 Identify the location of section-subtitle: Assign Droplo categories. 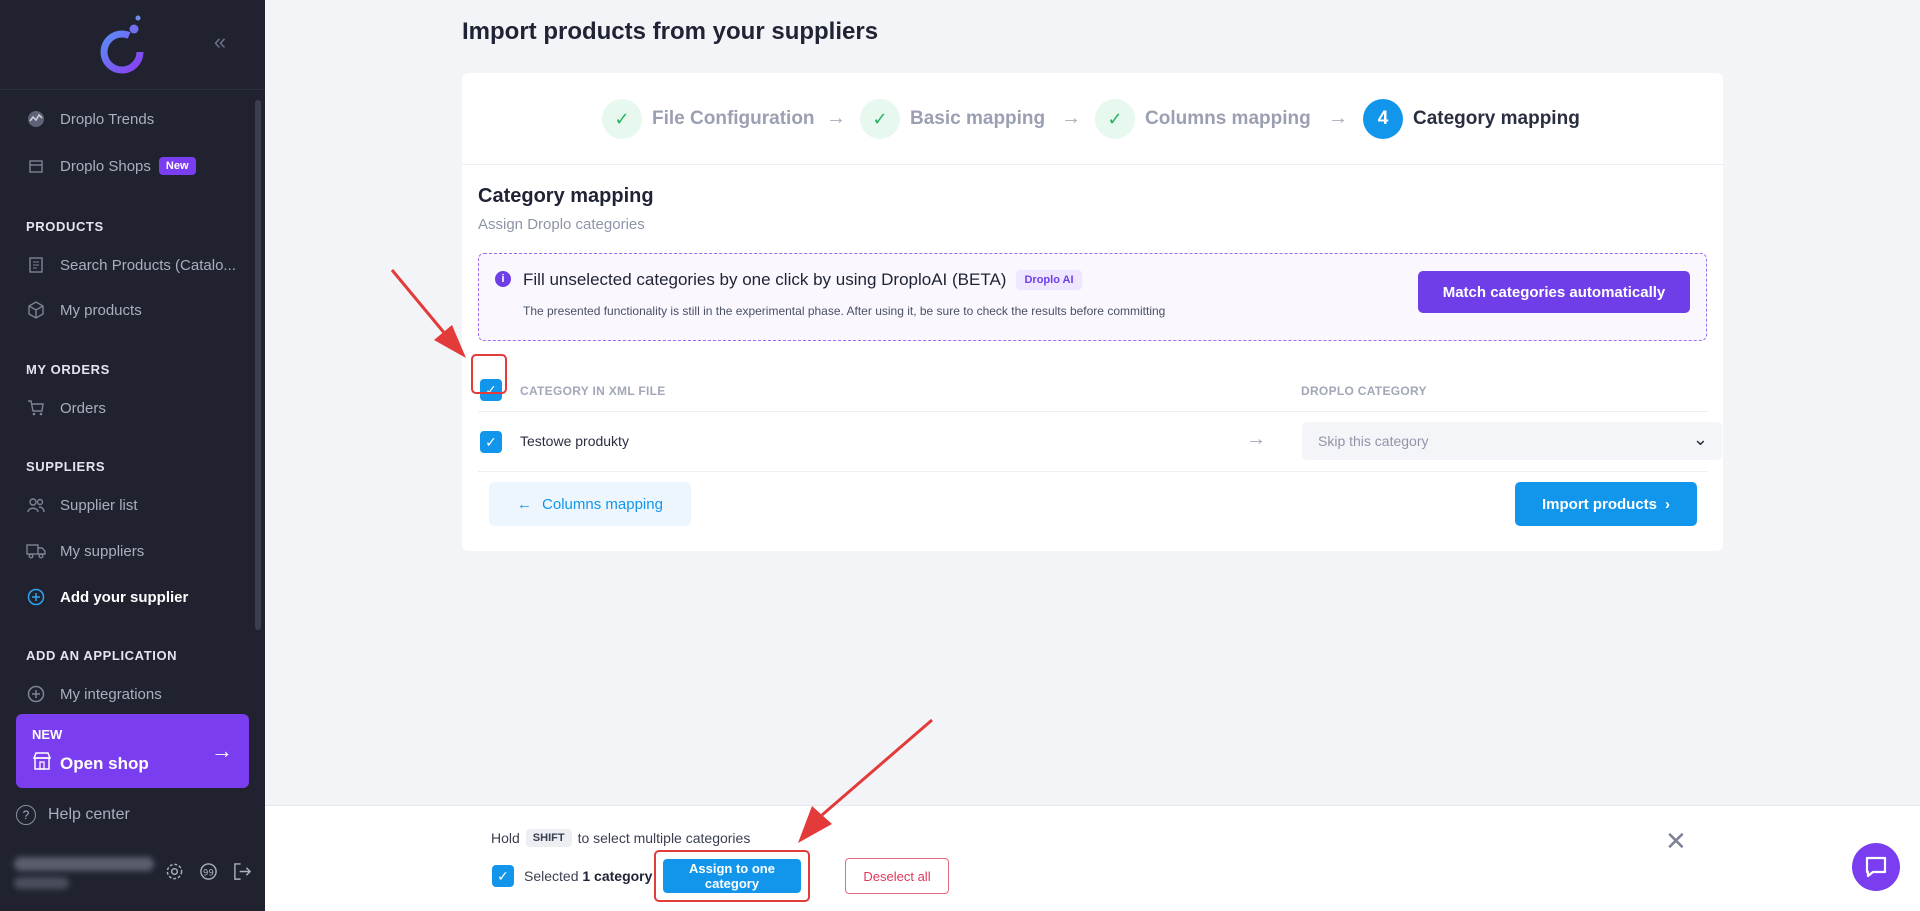
(561, 224).